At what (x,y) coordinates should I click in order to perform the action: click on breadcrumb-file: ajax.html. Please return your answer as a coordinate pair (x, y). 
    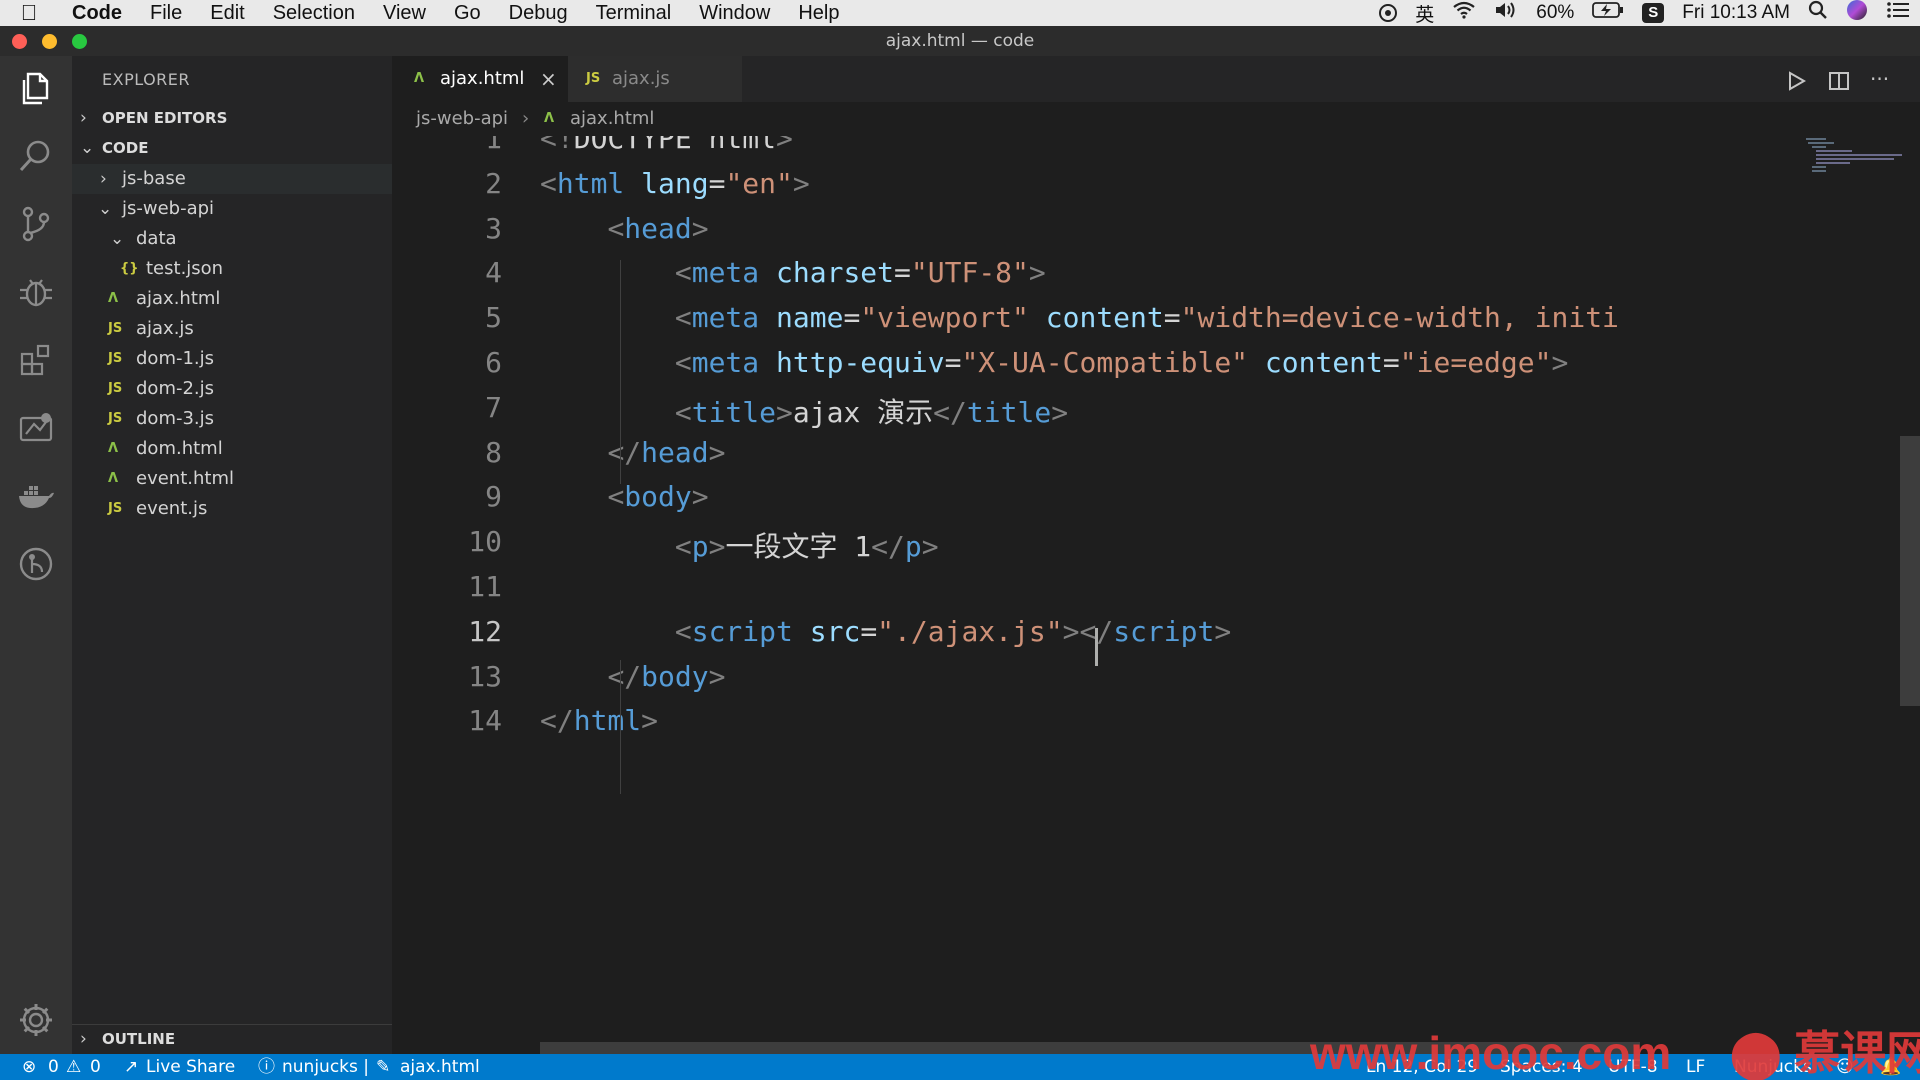
    Looking at the image, I should click on (612, 119).